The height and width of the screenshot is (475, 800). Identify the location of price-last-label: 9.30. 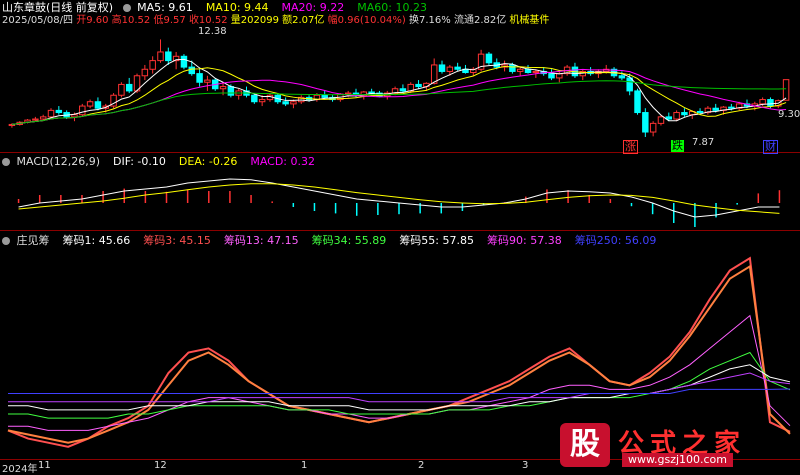
(789, 114).